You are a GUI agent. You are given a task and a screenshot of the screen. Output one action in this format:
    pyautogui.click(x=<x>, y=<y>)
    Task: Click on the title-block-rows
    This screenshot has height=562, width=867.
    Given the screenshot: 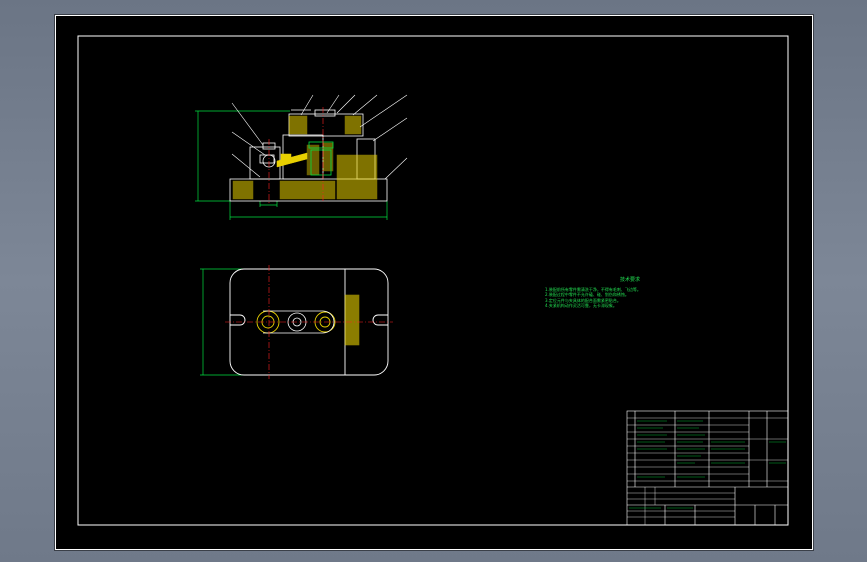 What is the action you would take?
    pyautogui.click(x=707, y=471)
    